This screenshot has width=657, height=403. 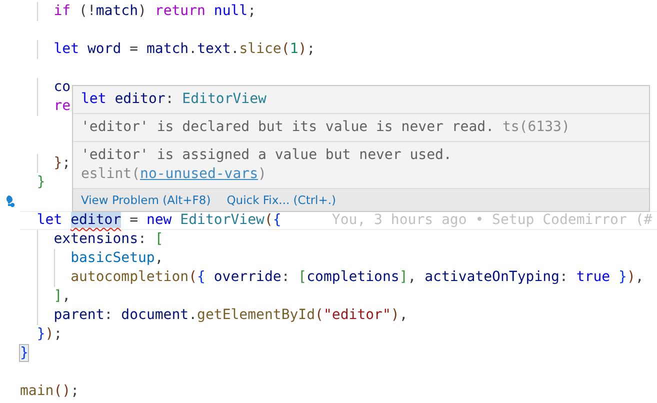 I want to click on code-line: if (!match) return null;, so click(x=154, y=11).